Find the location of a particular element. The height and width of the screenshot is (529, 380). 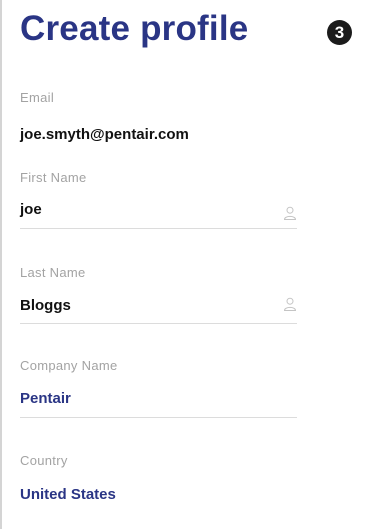

last-name-field: Last Name Bloggs is located at coordinates (158, 295).